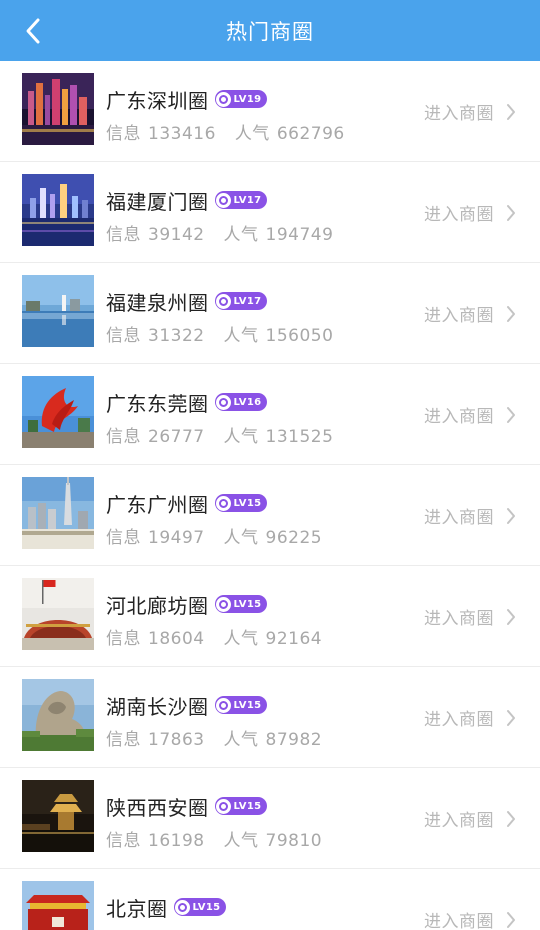 The height and width of the screenshot is (930, 540). Describe the element at coordinates (229, 131) in the screenshot. I see `district-stats: 信息 133416 人气 662796` at that location.